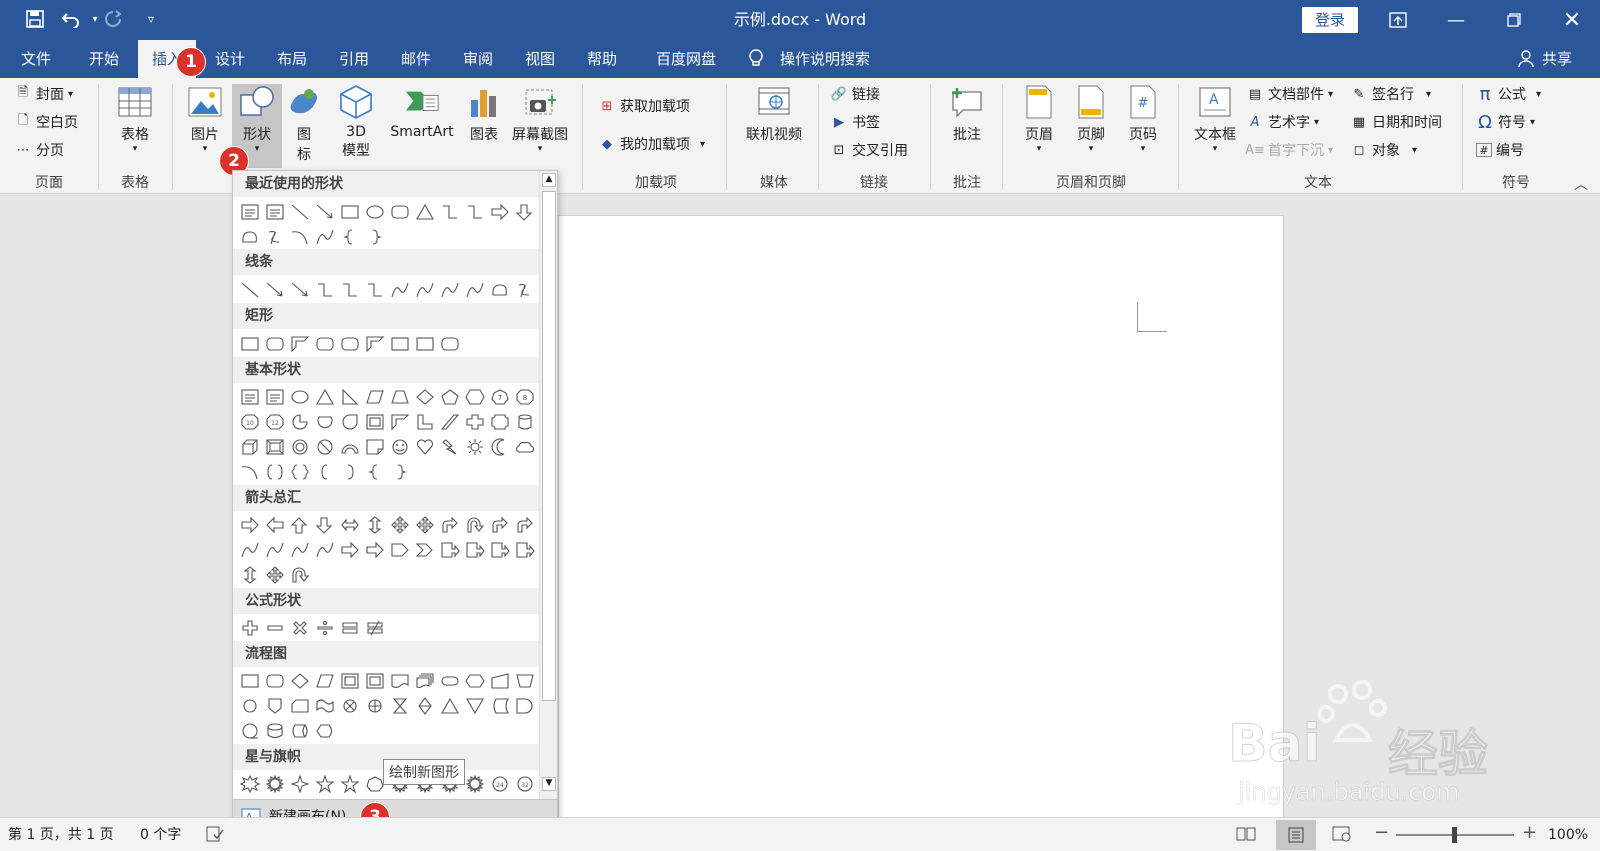 Image resolution: width=1600 pixels, height=851 pixels. What do you see at coordinates (61, 834) in the screenshot?
I see `page-count: 第 1 页，共 1 页` at bounding box center [61, 834].